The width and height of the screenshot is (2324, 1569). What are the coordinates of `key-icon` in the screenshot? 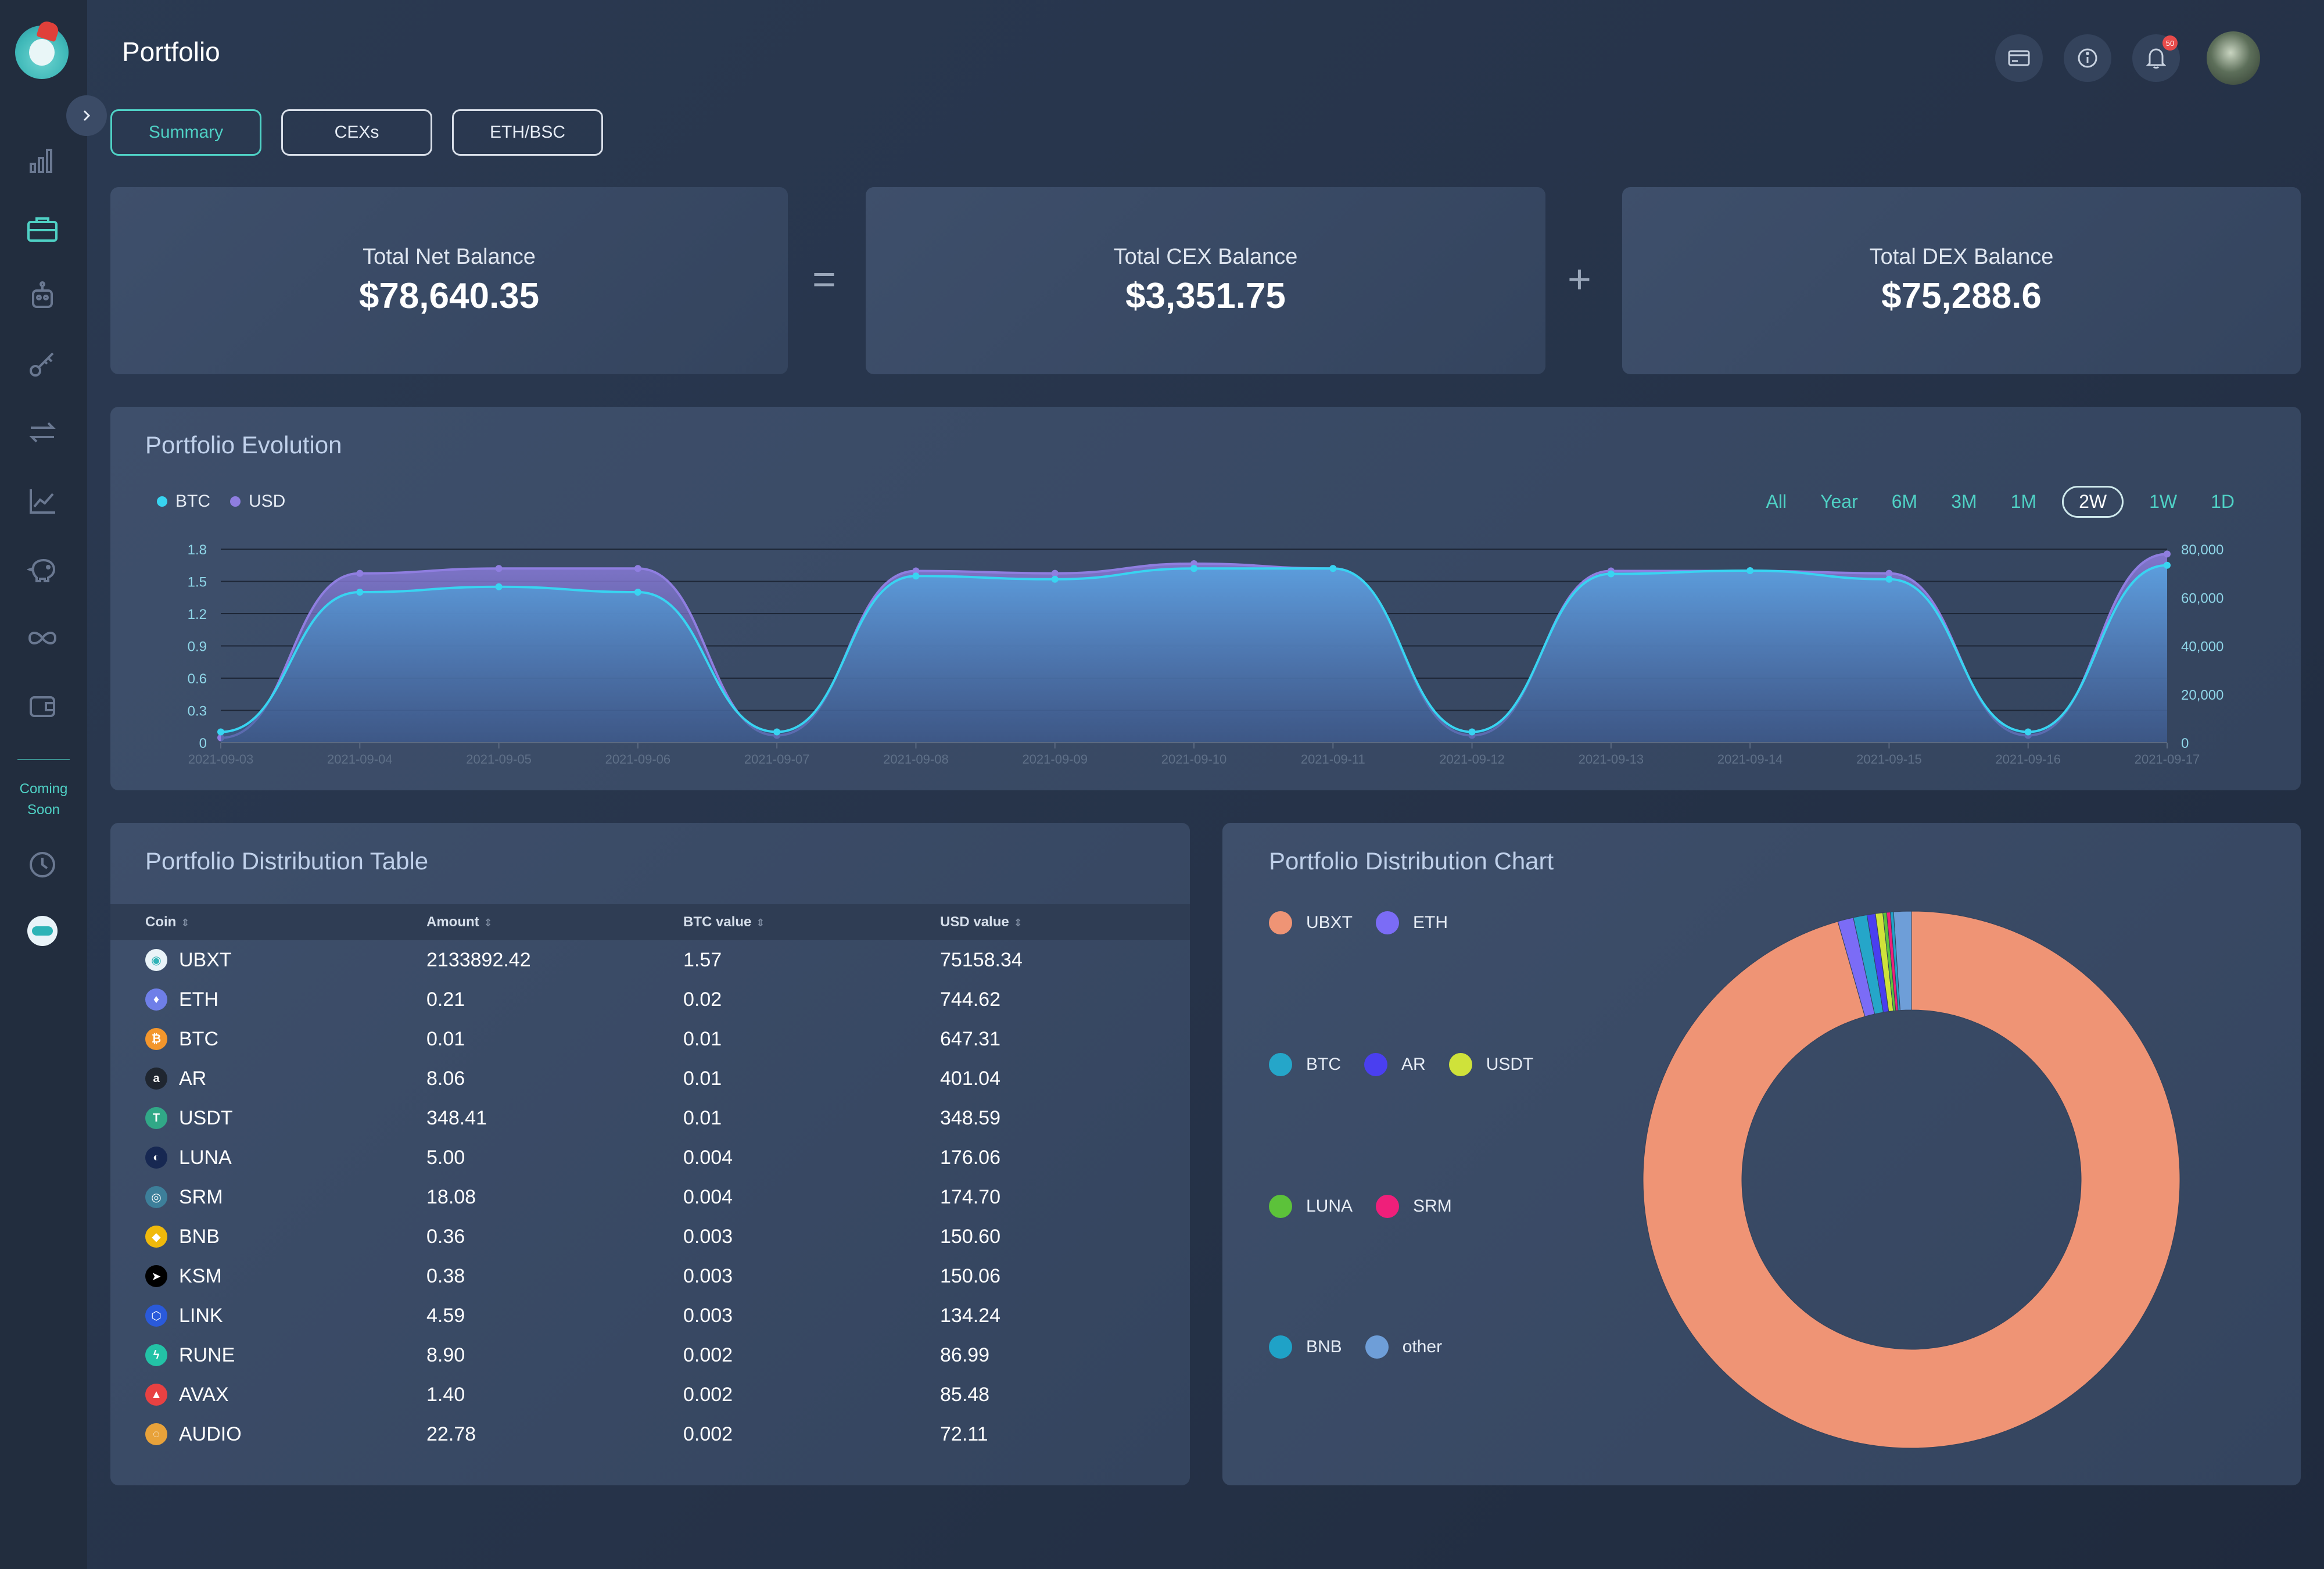 It's located at (42, 364).